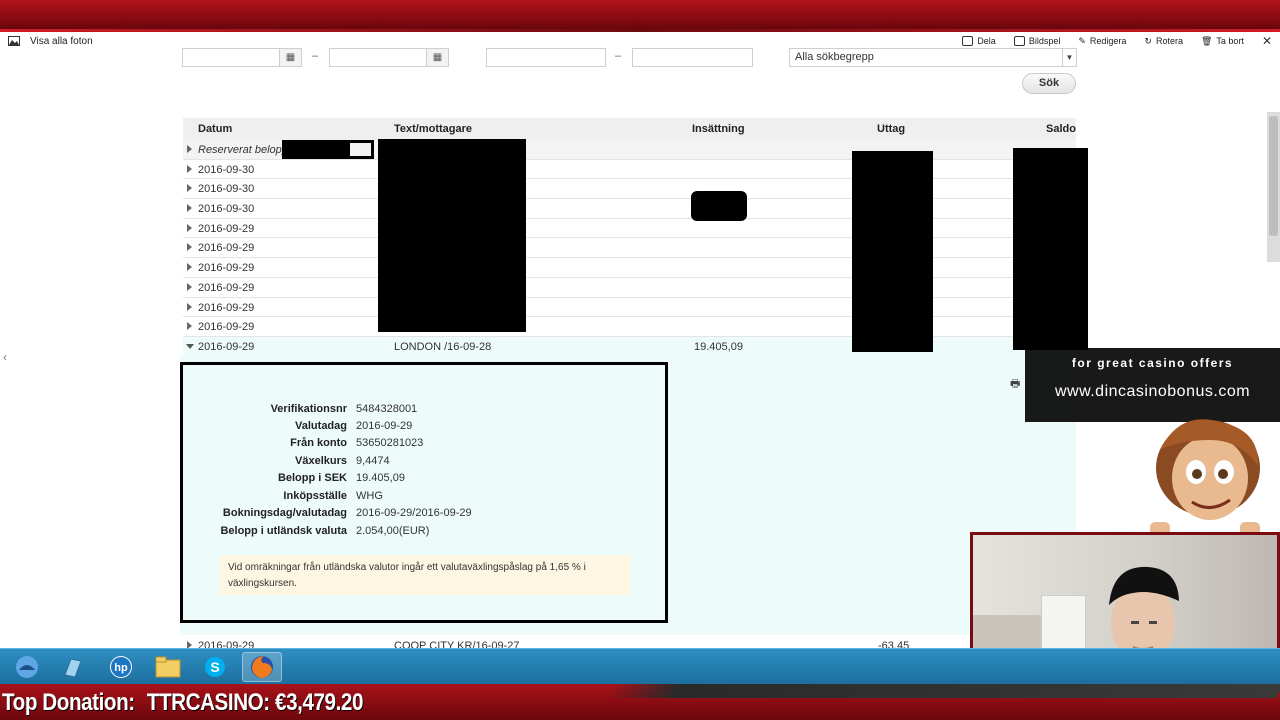 The height and width of the screenshot is (720, 1280). Describe the element at coordinates (1102, 41) in the screenshot. I see `edit-button: ✎ Redigera` at that location.